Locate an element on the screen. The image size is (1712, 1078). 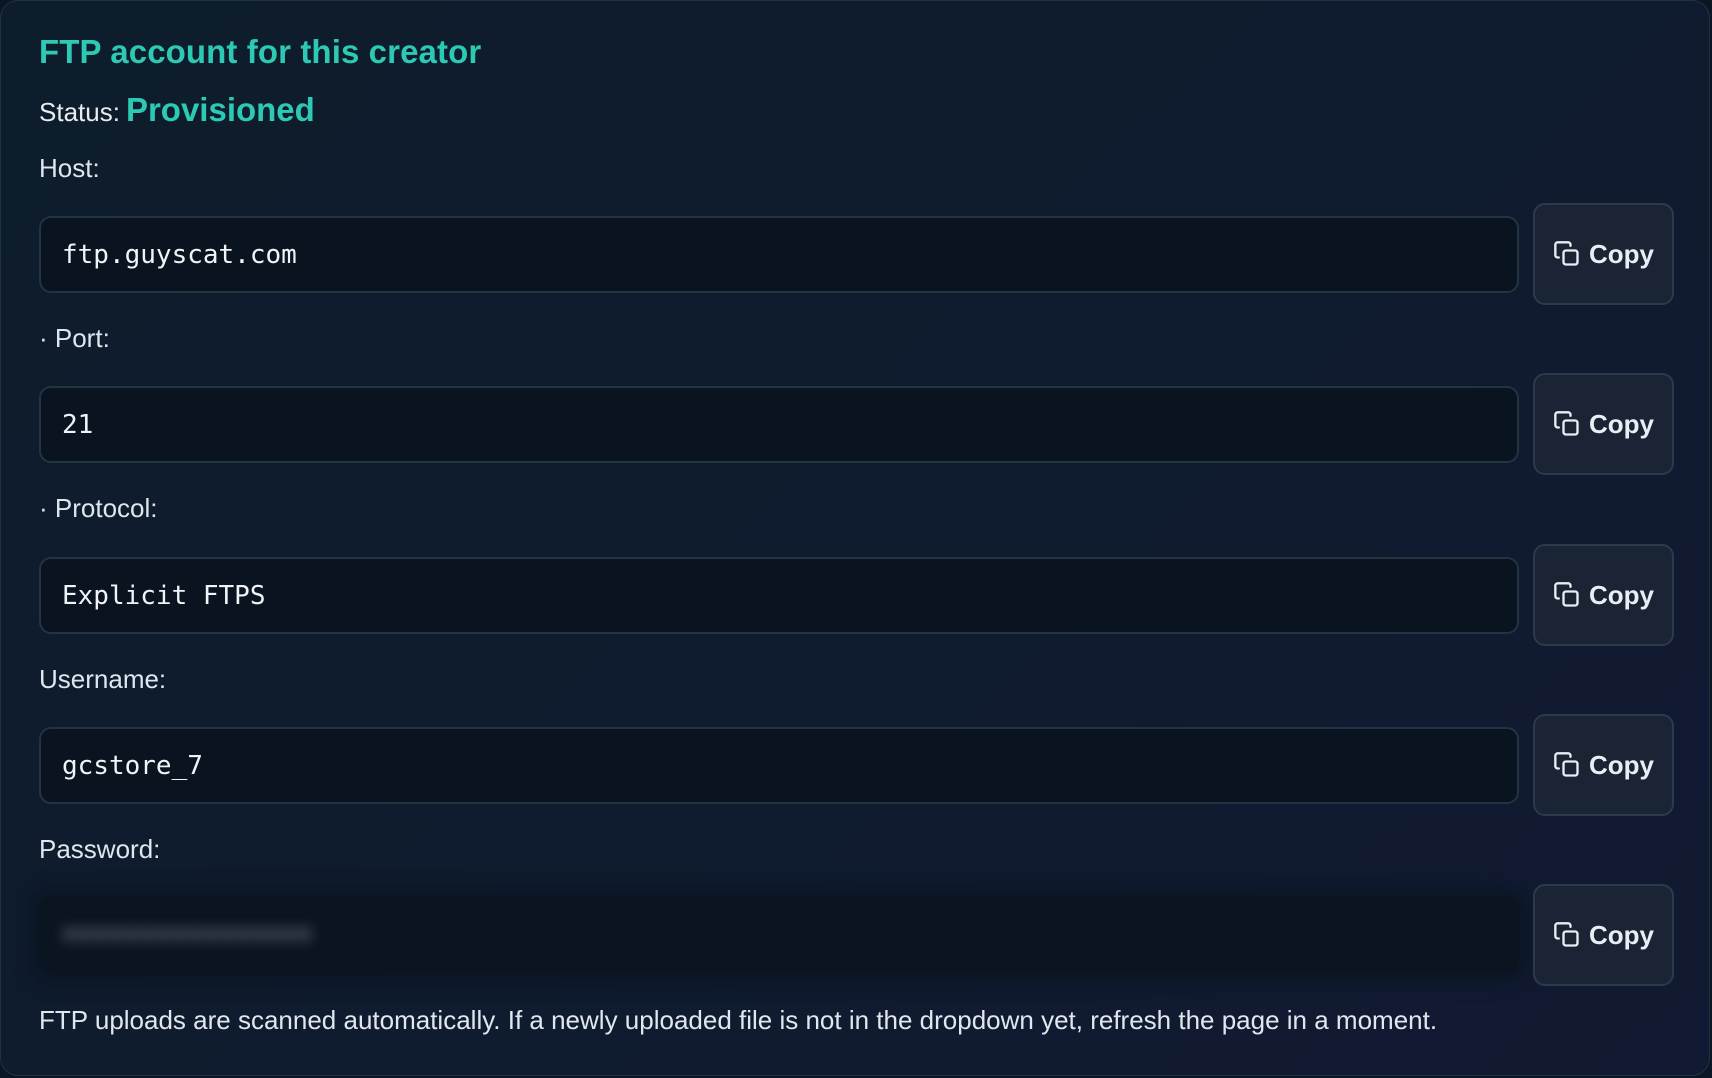
copy-password-button: Copy is located at coordinates (1603, 935).